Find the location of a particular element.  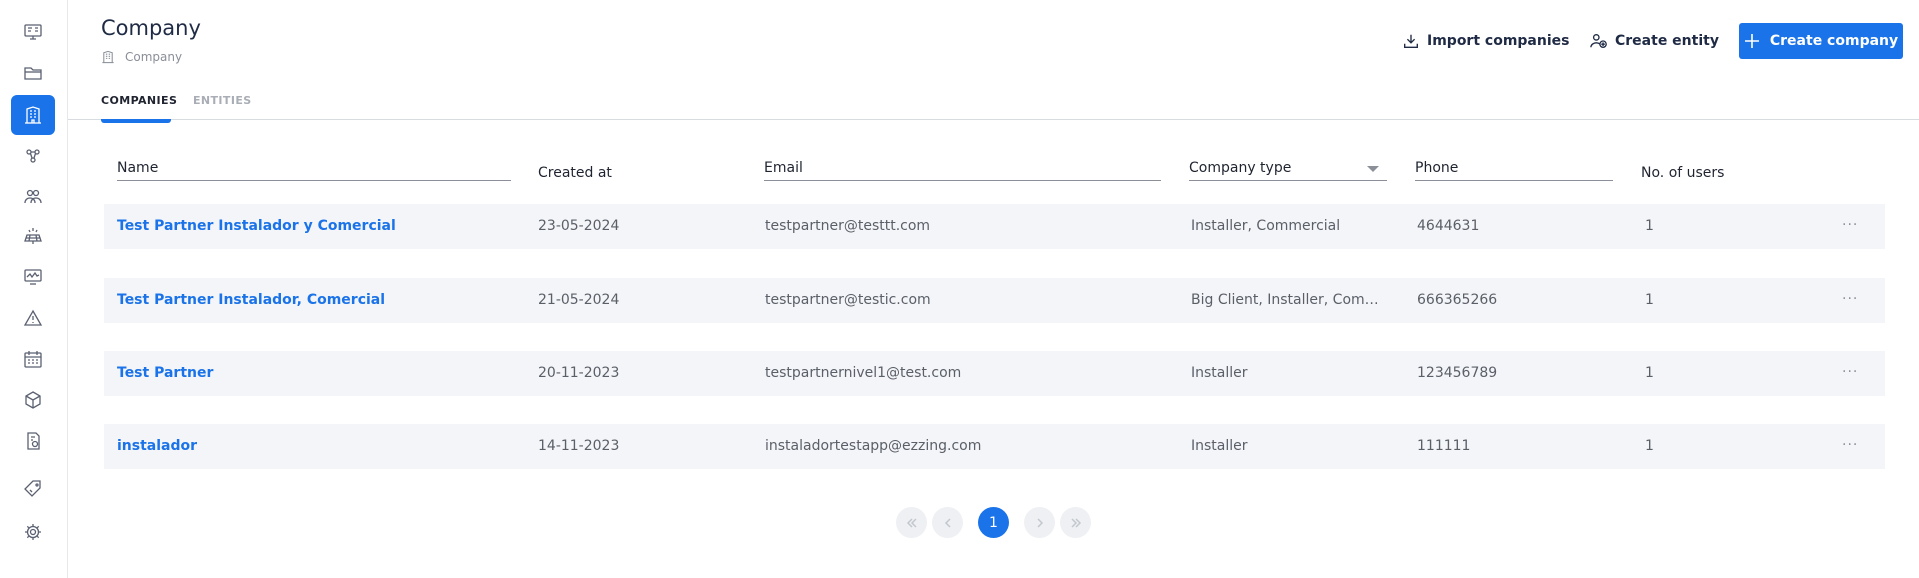

created-at-cell: 20-11-2023 is located at coordinates (579, 373).